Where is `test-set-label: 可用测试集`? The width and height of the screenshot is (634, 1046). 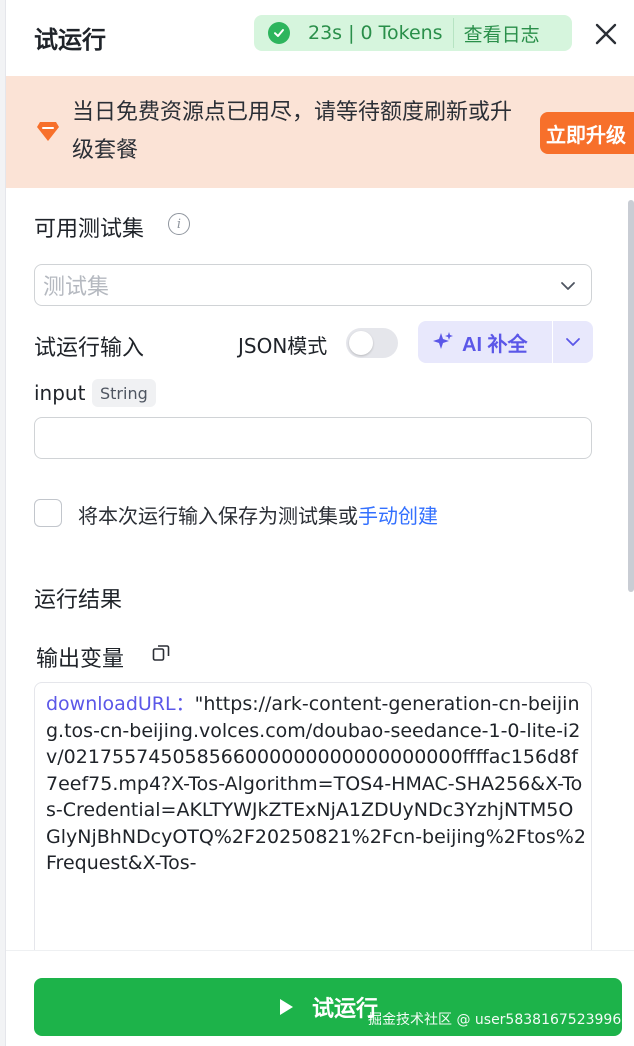 test-set-label: 可用测试集 is located at coordinates (89, 229).